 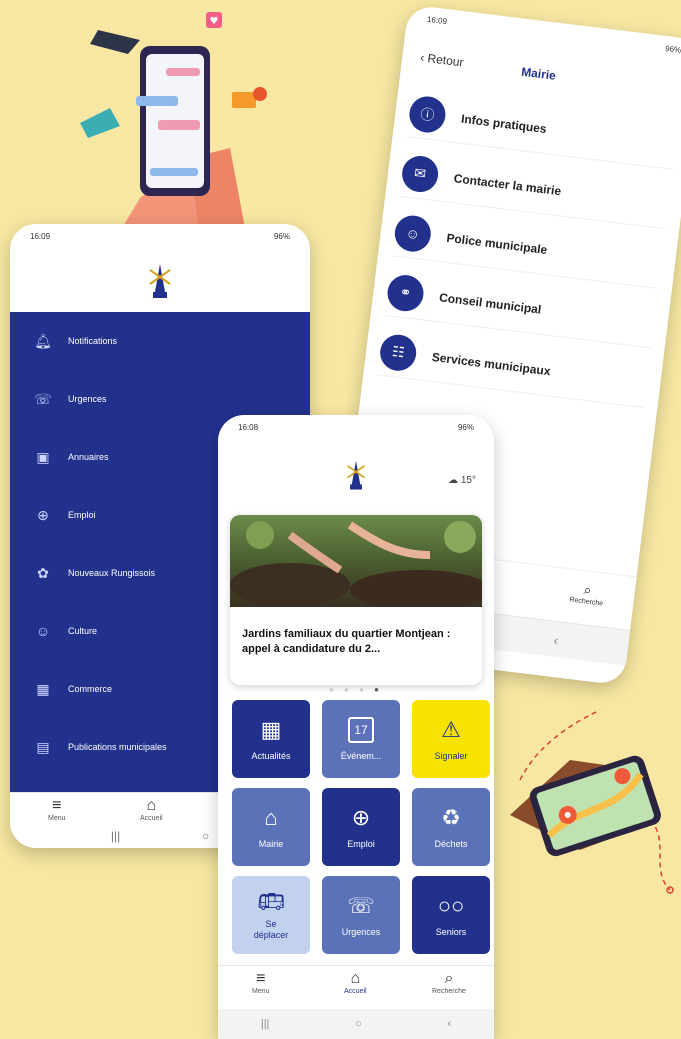 What do you see at coordinates (451, 905) in the screenshot?
I see `glasses-icon: ○○` at bounding box center [451, 905].